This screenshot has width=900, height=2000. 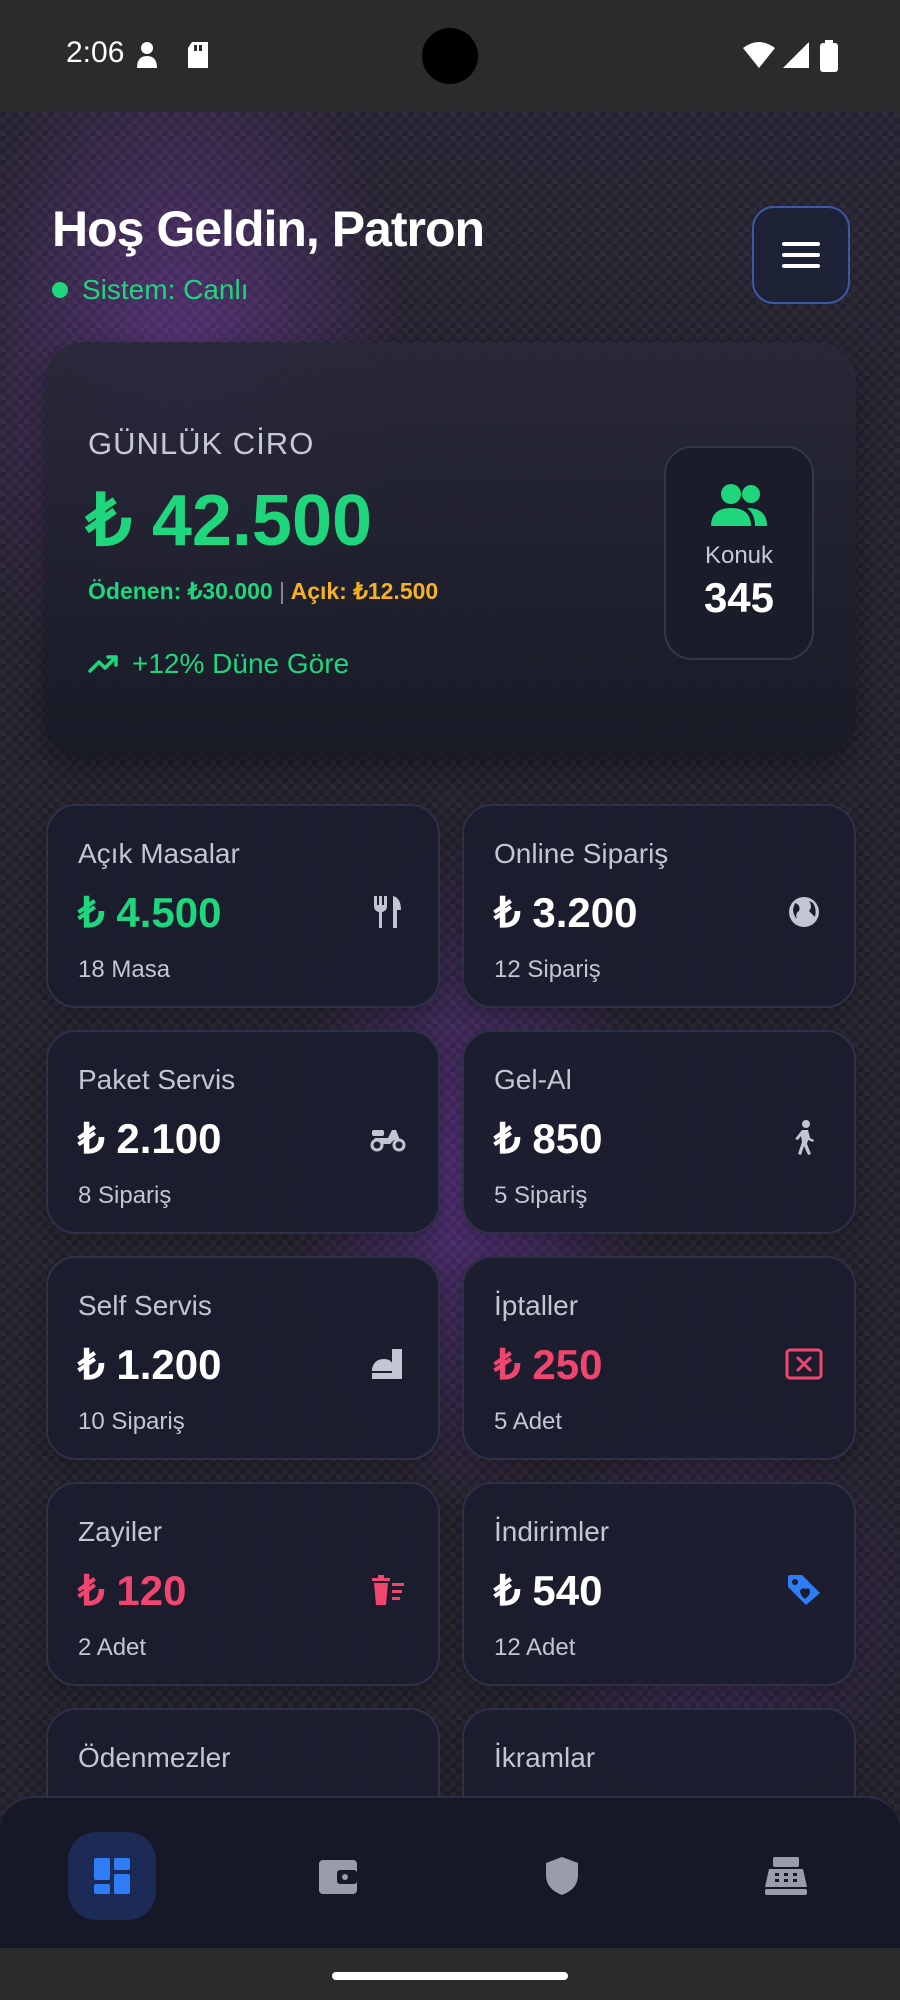 I want to click on card-online-orders: Online Sipariş ₺ 3.200 12 Sipariş, so click(x=659, y=906).